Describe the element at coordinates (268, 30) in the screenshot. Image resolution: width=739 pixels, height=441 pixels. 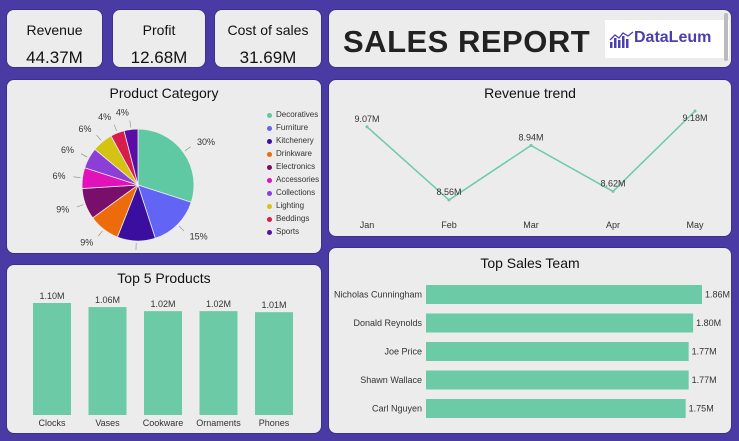
I see `kpi-title: Cost of sales` at that location.